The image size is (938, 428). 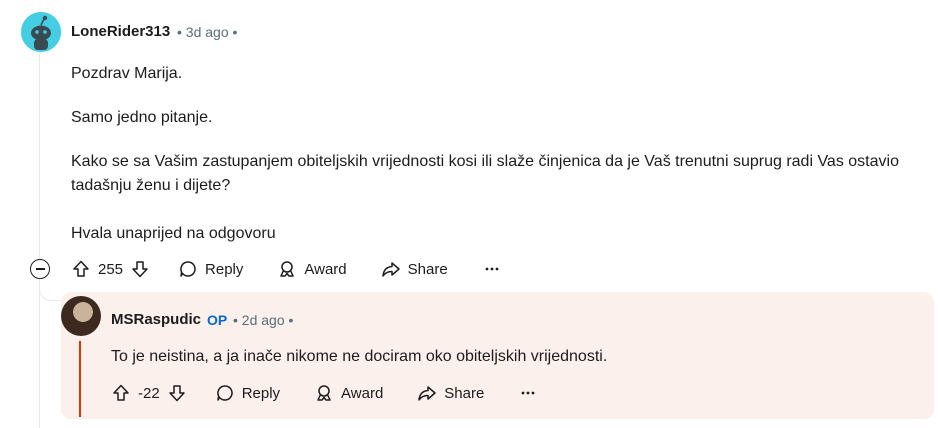 I want to click on op-badge: OP, so click(x=217, y=320).